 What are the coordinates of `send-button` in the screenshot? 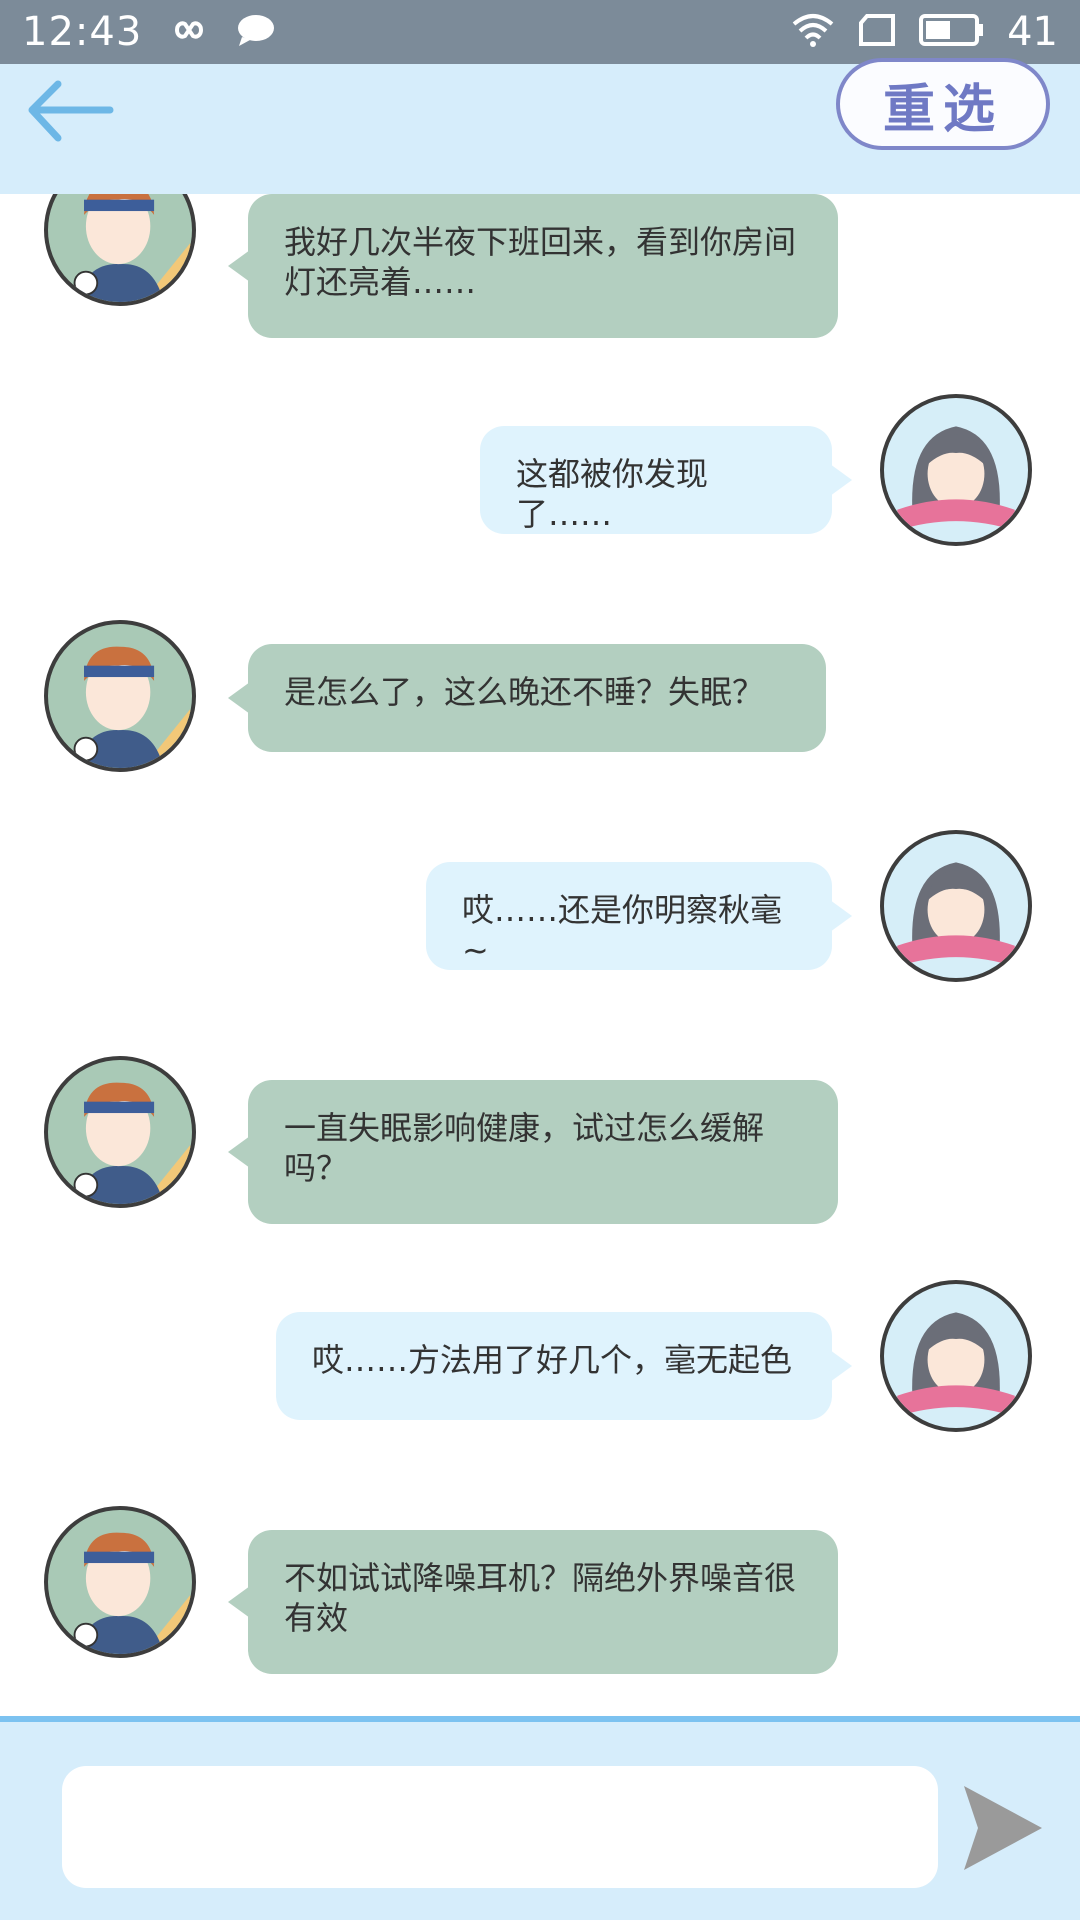 It's located at (1003, 1829).